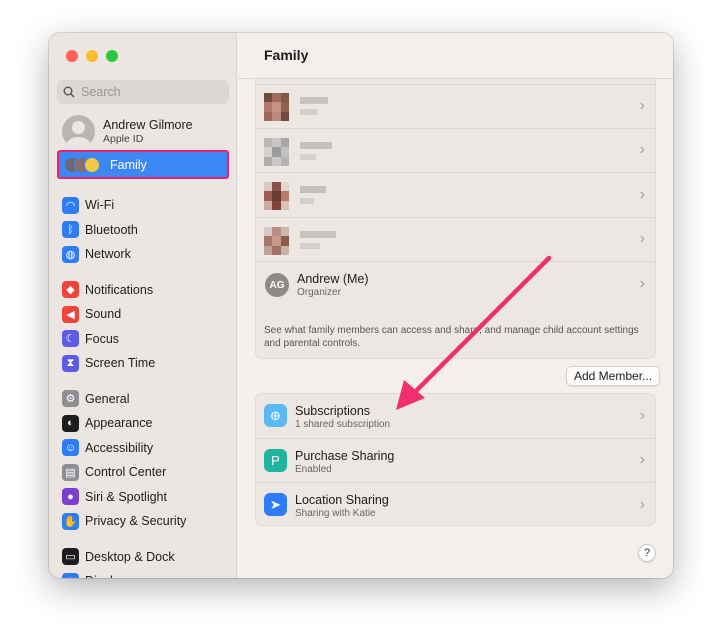 This screenshot has width=722, height=643. I want to click on sidebar-item-label: Displays, so click(108, 576).